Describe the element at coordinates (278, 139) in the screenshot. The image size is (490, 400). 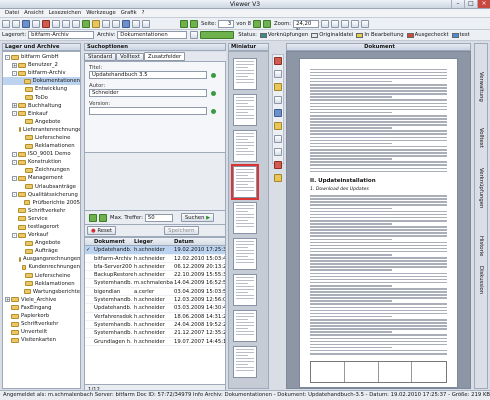
I see `tool-line-icon` at that location.